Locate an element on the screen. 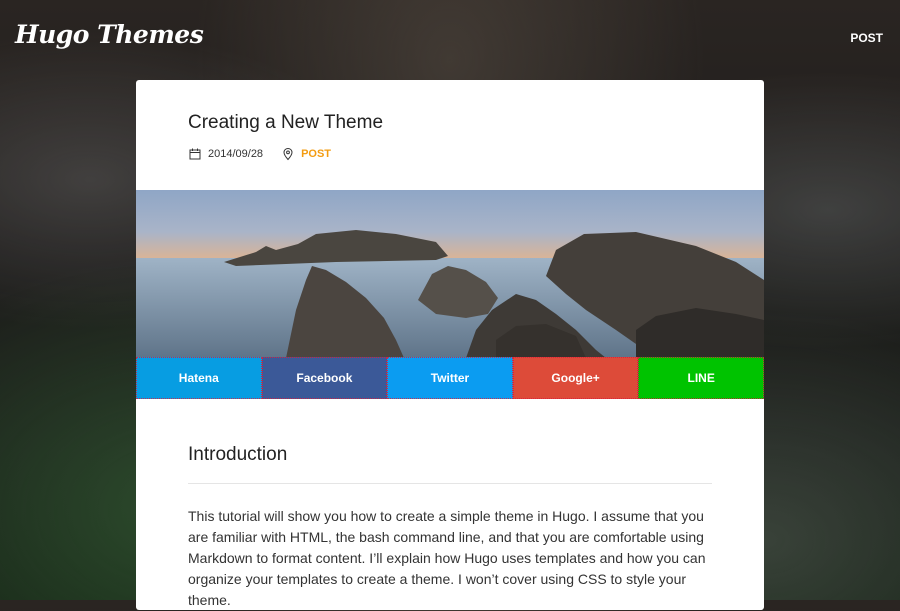 This screenshot has height=611, width=900. nav-post-link: POST is located at coordinates (866, 38).